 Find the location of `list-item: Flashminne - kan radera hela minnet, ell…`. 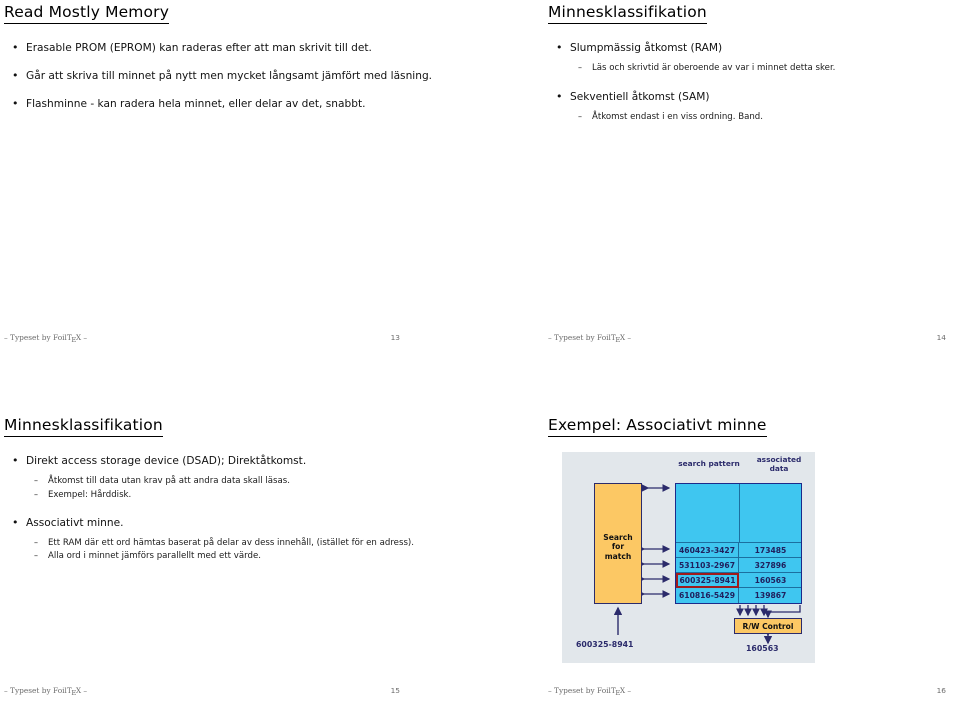

list-item: Flashminne - kan radera hela minnet, ell… is located at coordinates (237, 104).